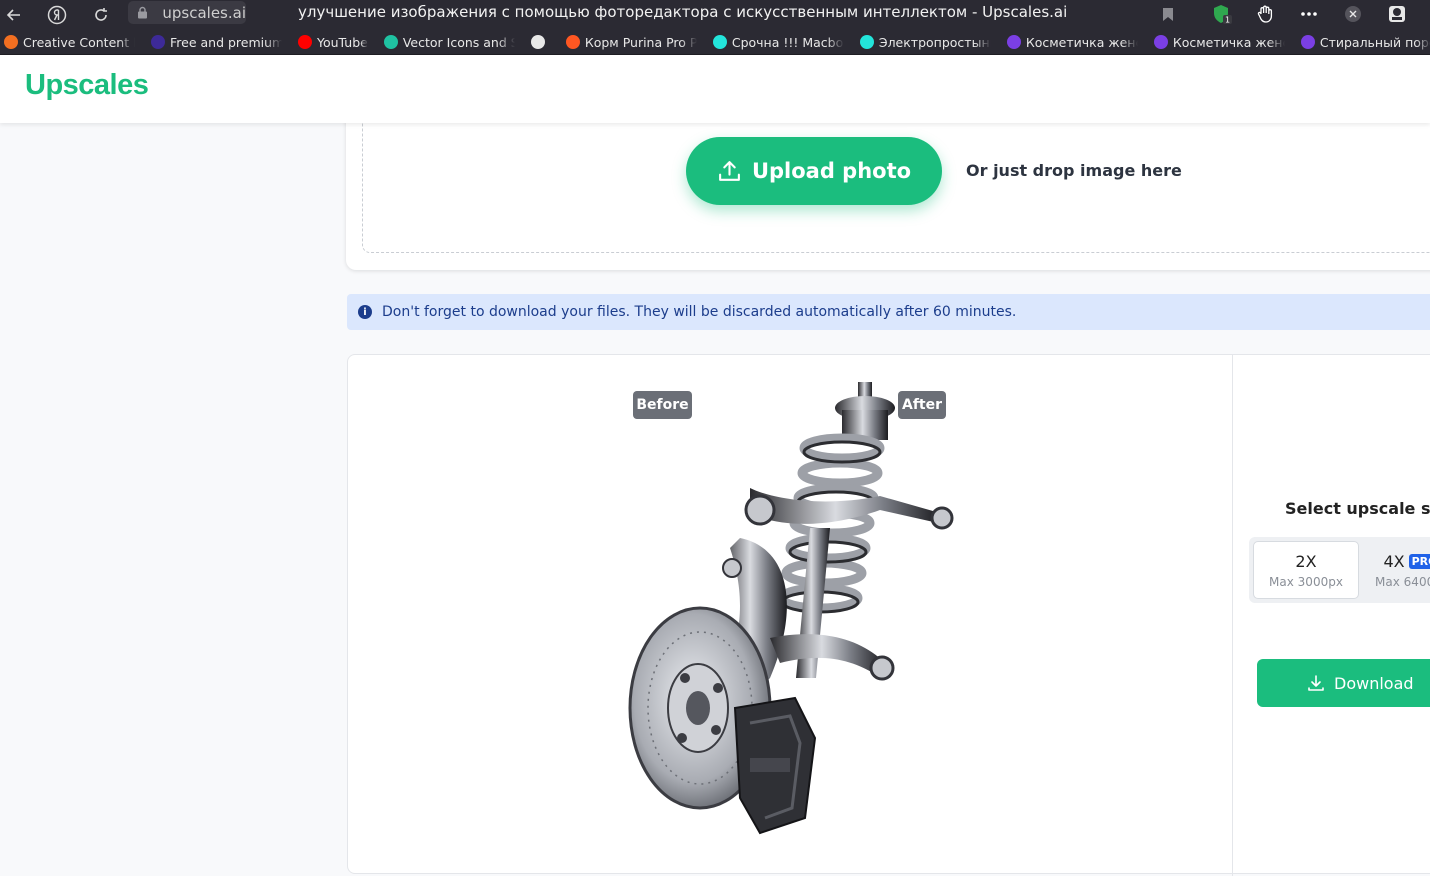 Image resolution: width=1430 pixels, height=876 pixels. What do you see at coordinates (1374, 683) in the screenshot?
I see `download-label: Download` at bounding box center [1374, 683].